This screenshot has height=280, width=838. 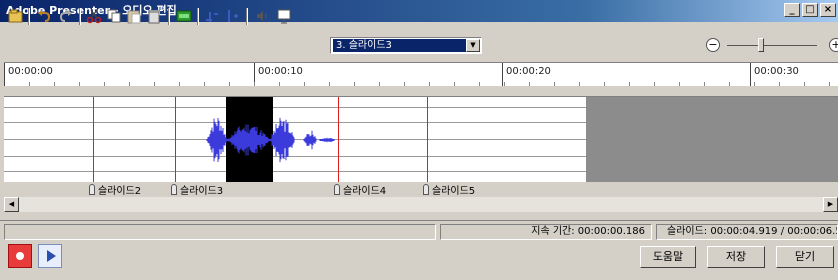 I want to click on slide-marker: 슬라이드3, so click(x=197, y=189).